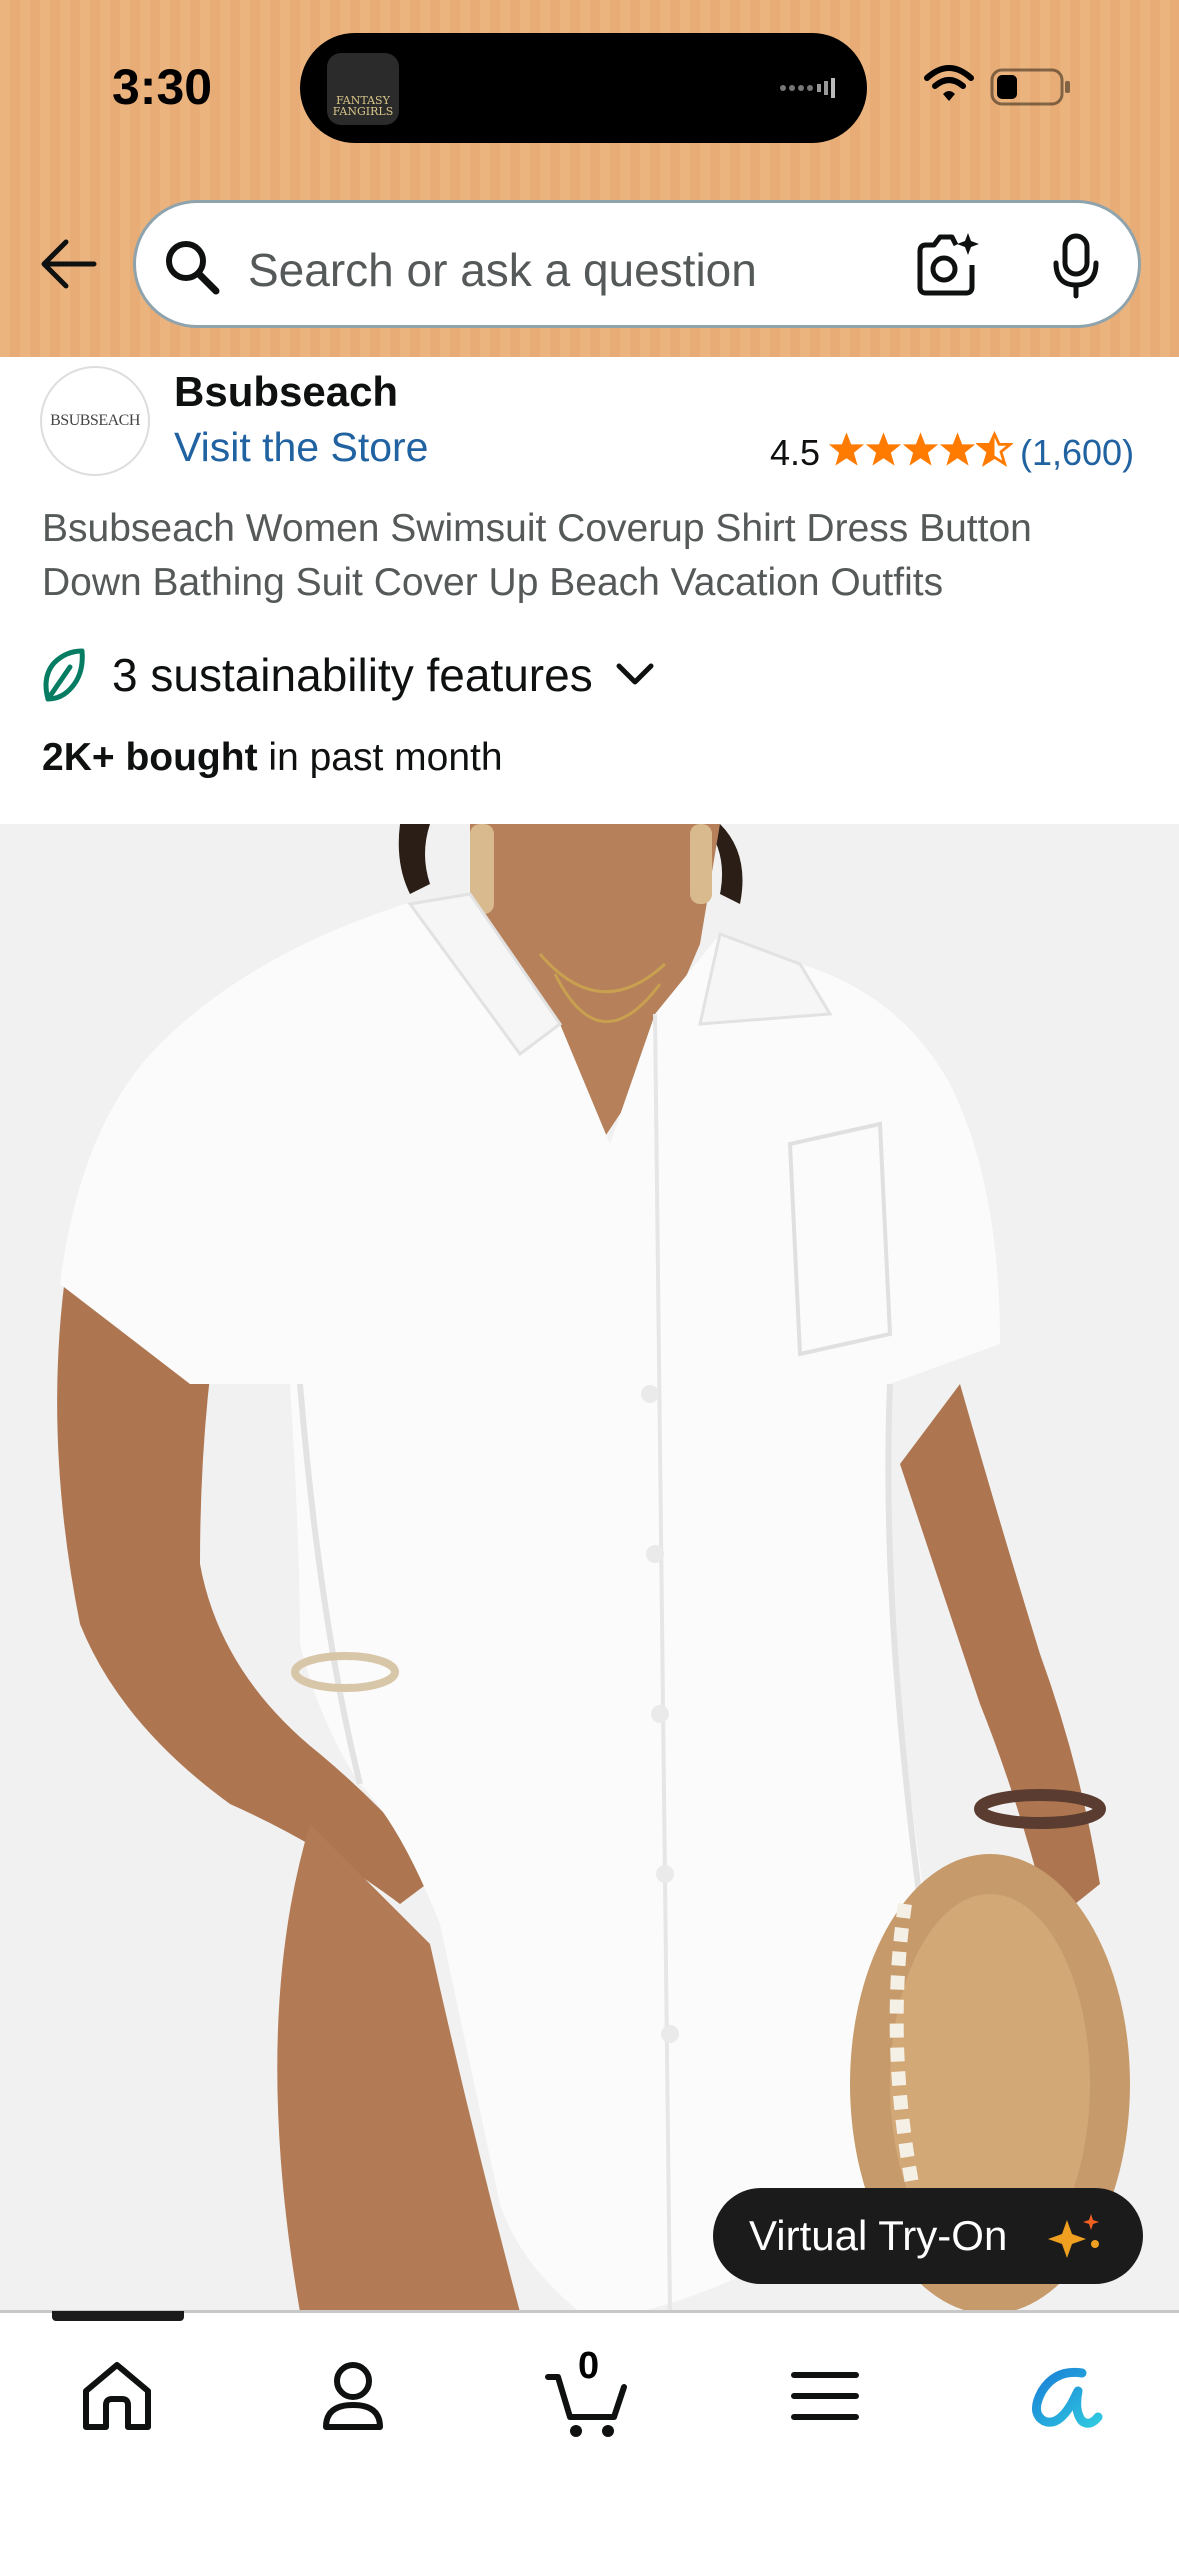 This screenshot has width=1179, height=2556. I want to click on search-input: Search or ask a question, so click(637, 264).